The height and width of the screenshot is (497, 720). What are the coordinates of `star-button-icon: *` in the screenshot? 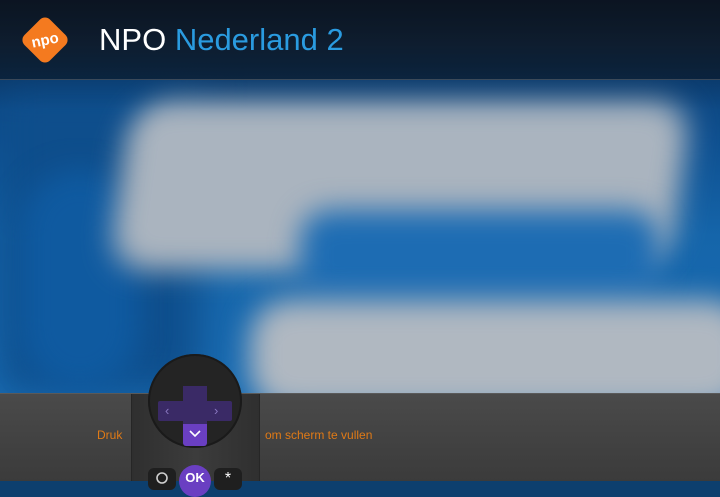 It's located at (228, 479).